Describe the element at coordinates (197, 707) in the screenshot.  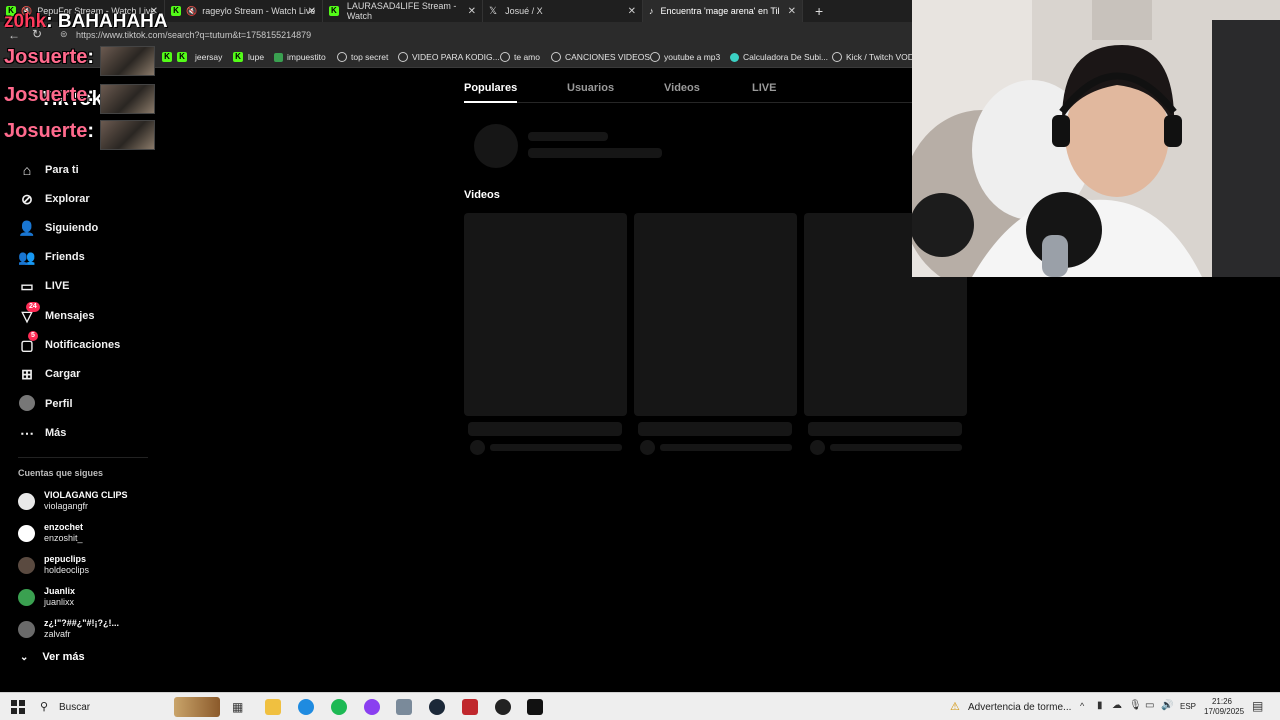
I see `search-highlight-image` at that location.